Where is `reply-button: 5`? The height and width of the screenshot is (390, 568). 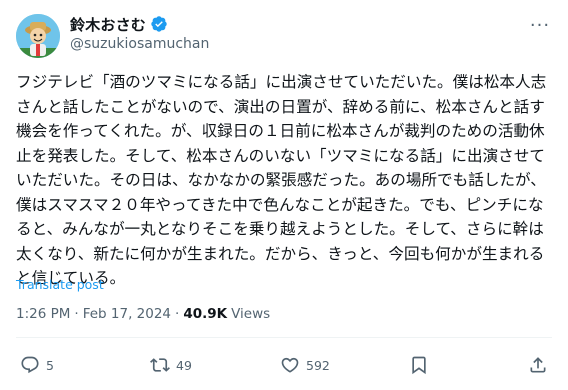 reply-button: 5 is located at coordinates (37, 365).